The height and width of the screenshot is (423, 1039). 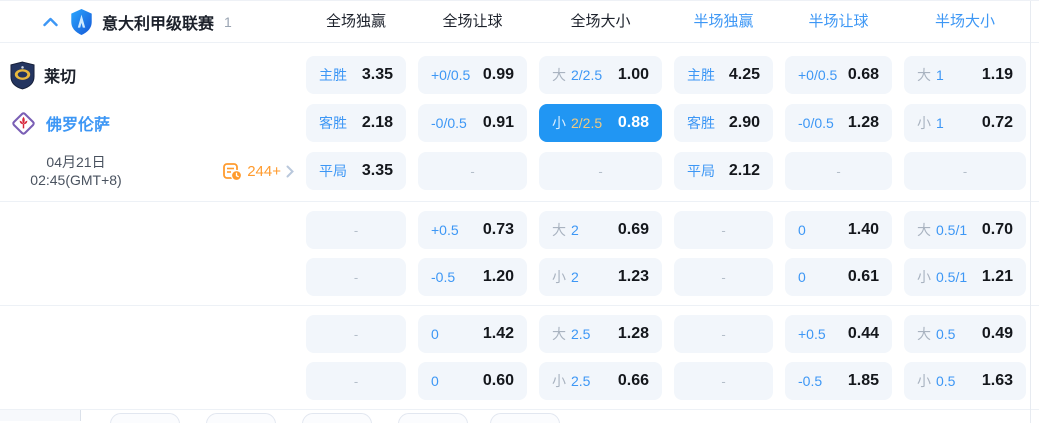 I want to click on odds-value: 0.72, so click(x=997, y=122).